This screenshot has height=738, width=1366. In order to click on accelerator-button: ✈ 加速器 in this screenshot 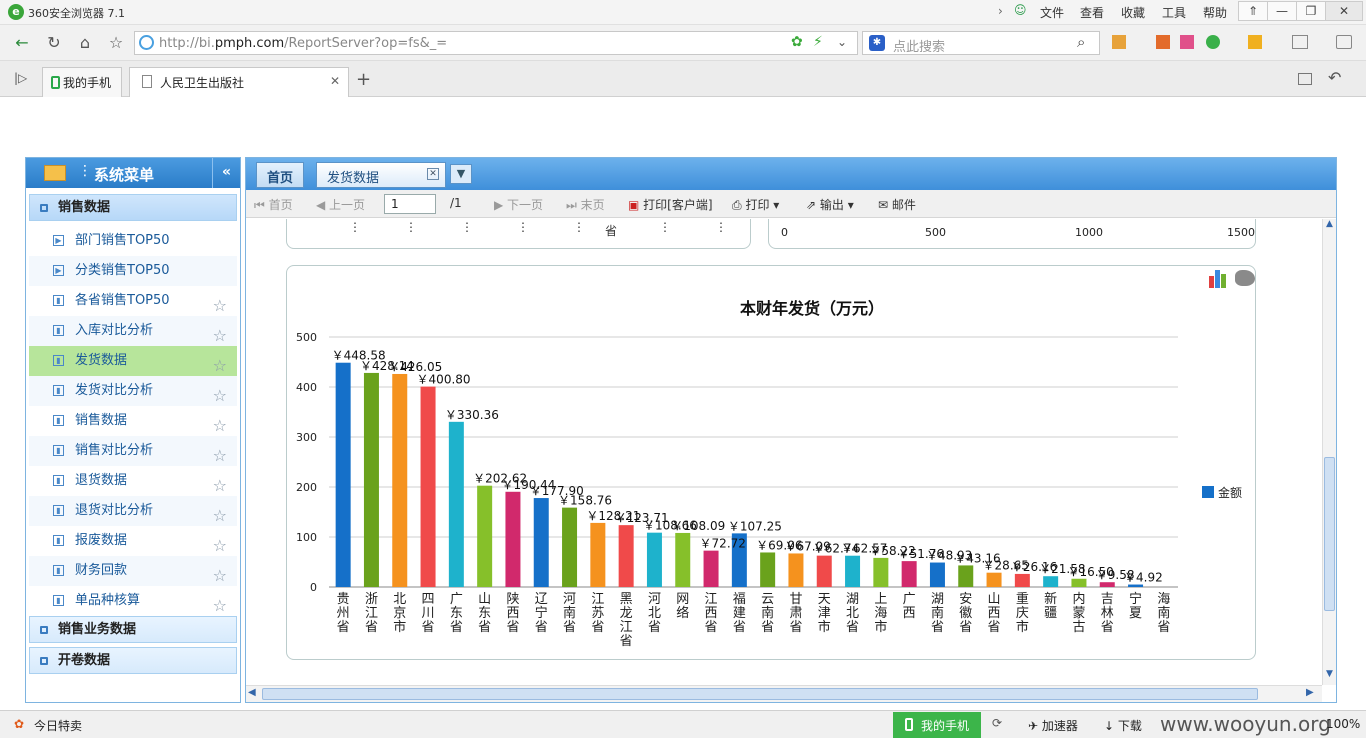, I will do `click(1053, 725)`.